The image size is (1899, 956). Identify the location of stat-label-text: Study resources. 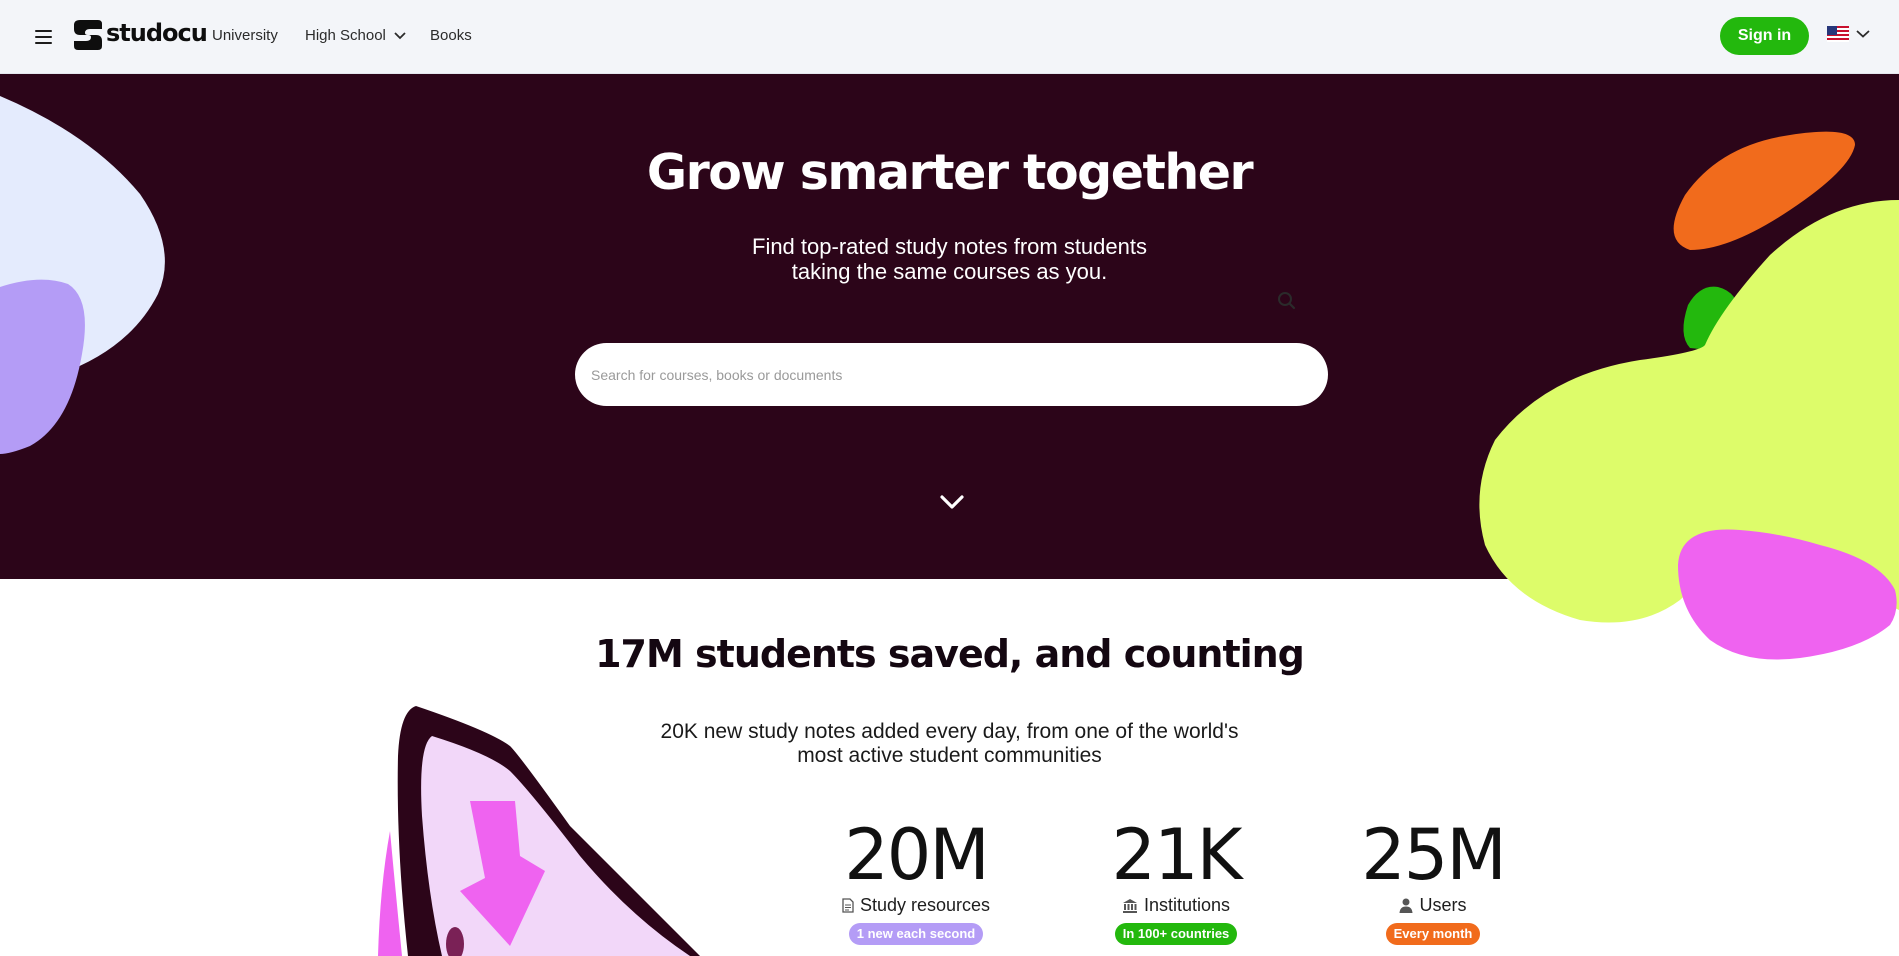
(925, 905).